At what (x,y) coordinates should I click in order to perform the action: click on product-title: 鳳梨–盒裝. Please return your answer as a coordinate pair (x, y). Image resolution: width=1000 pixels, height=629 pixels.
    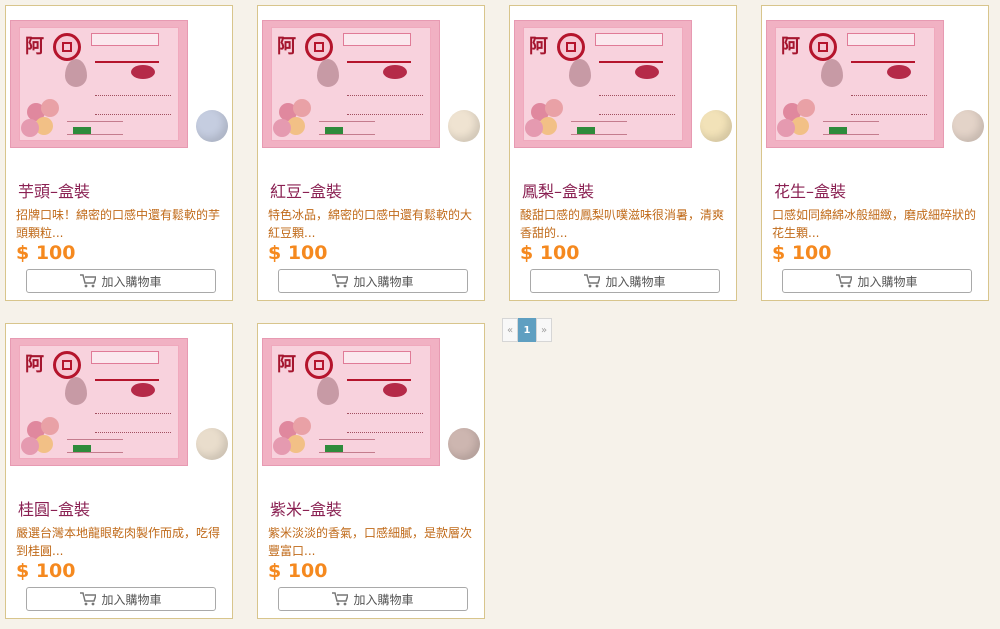
    Looking at the image, I should click on (558, 190).